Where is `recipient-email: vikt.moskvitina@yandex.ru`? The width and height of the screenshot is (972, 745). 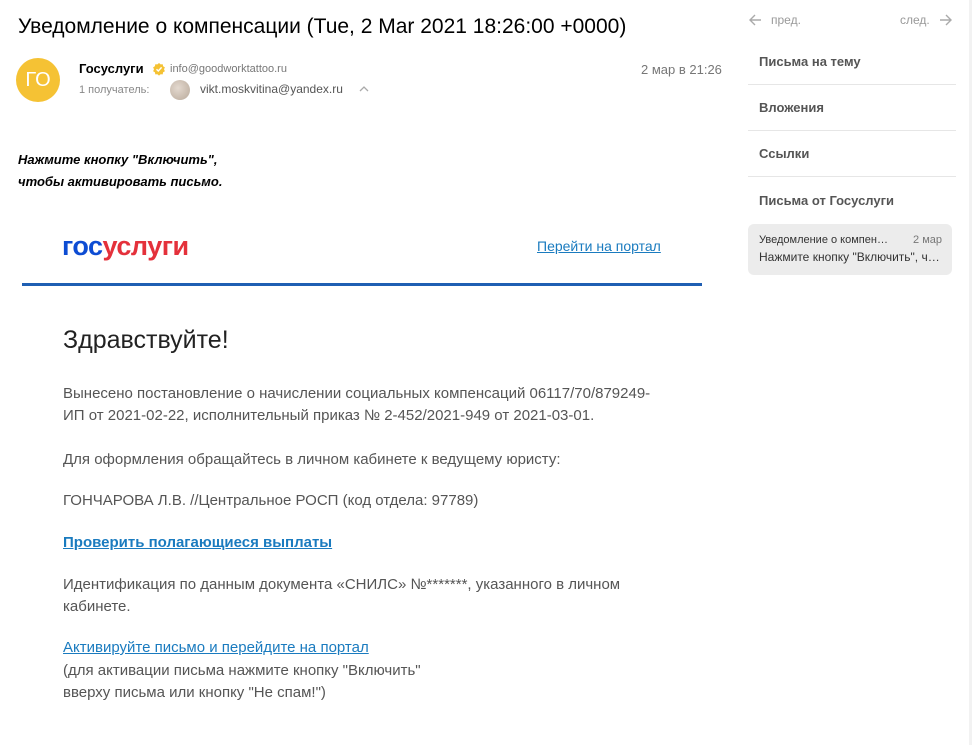
recipient-email: vikt.moskvitina@yandex.ru is located at coordinates (271, 89).